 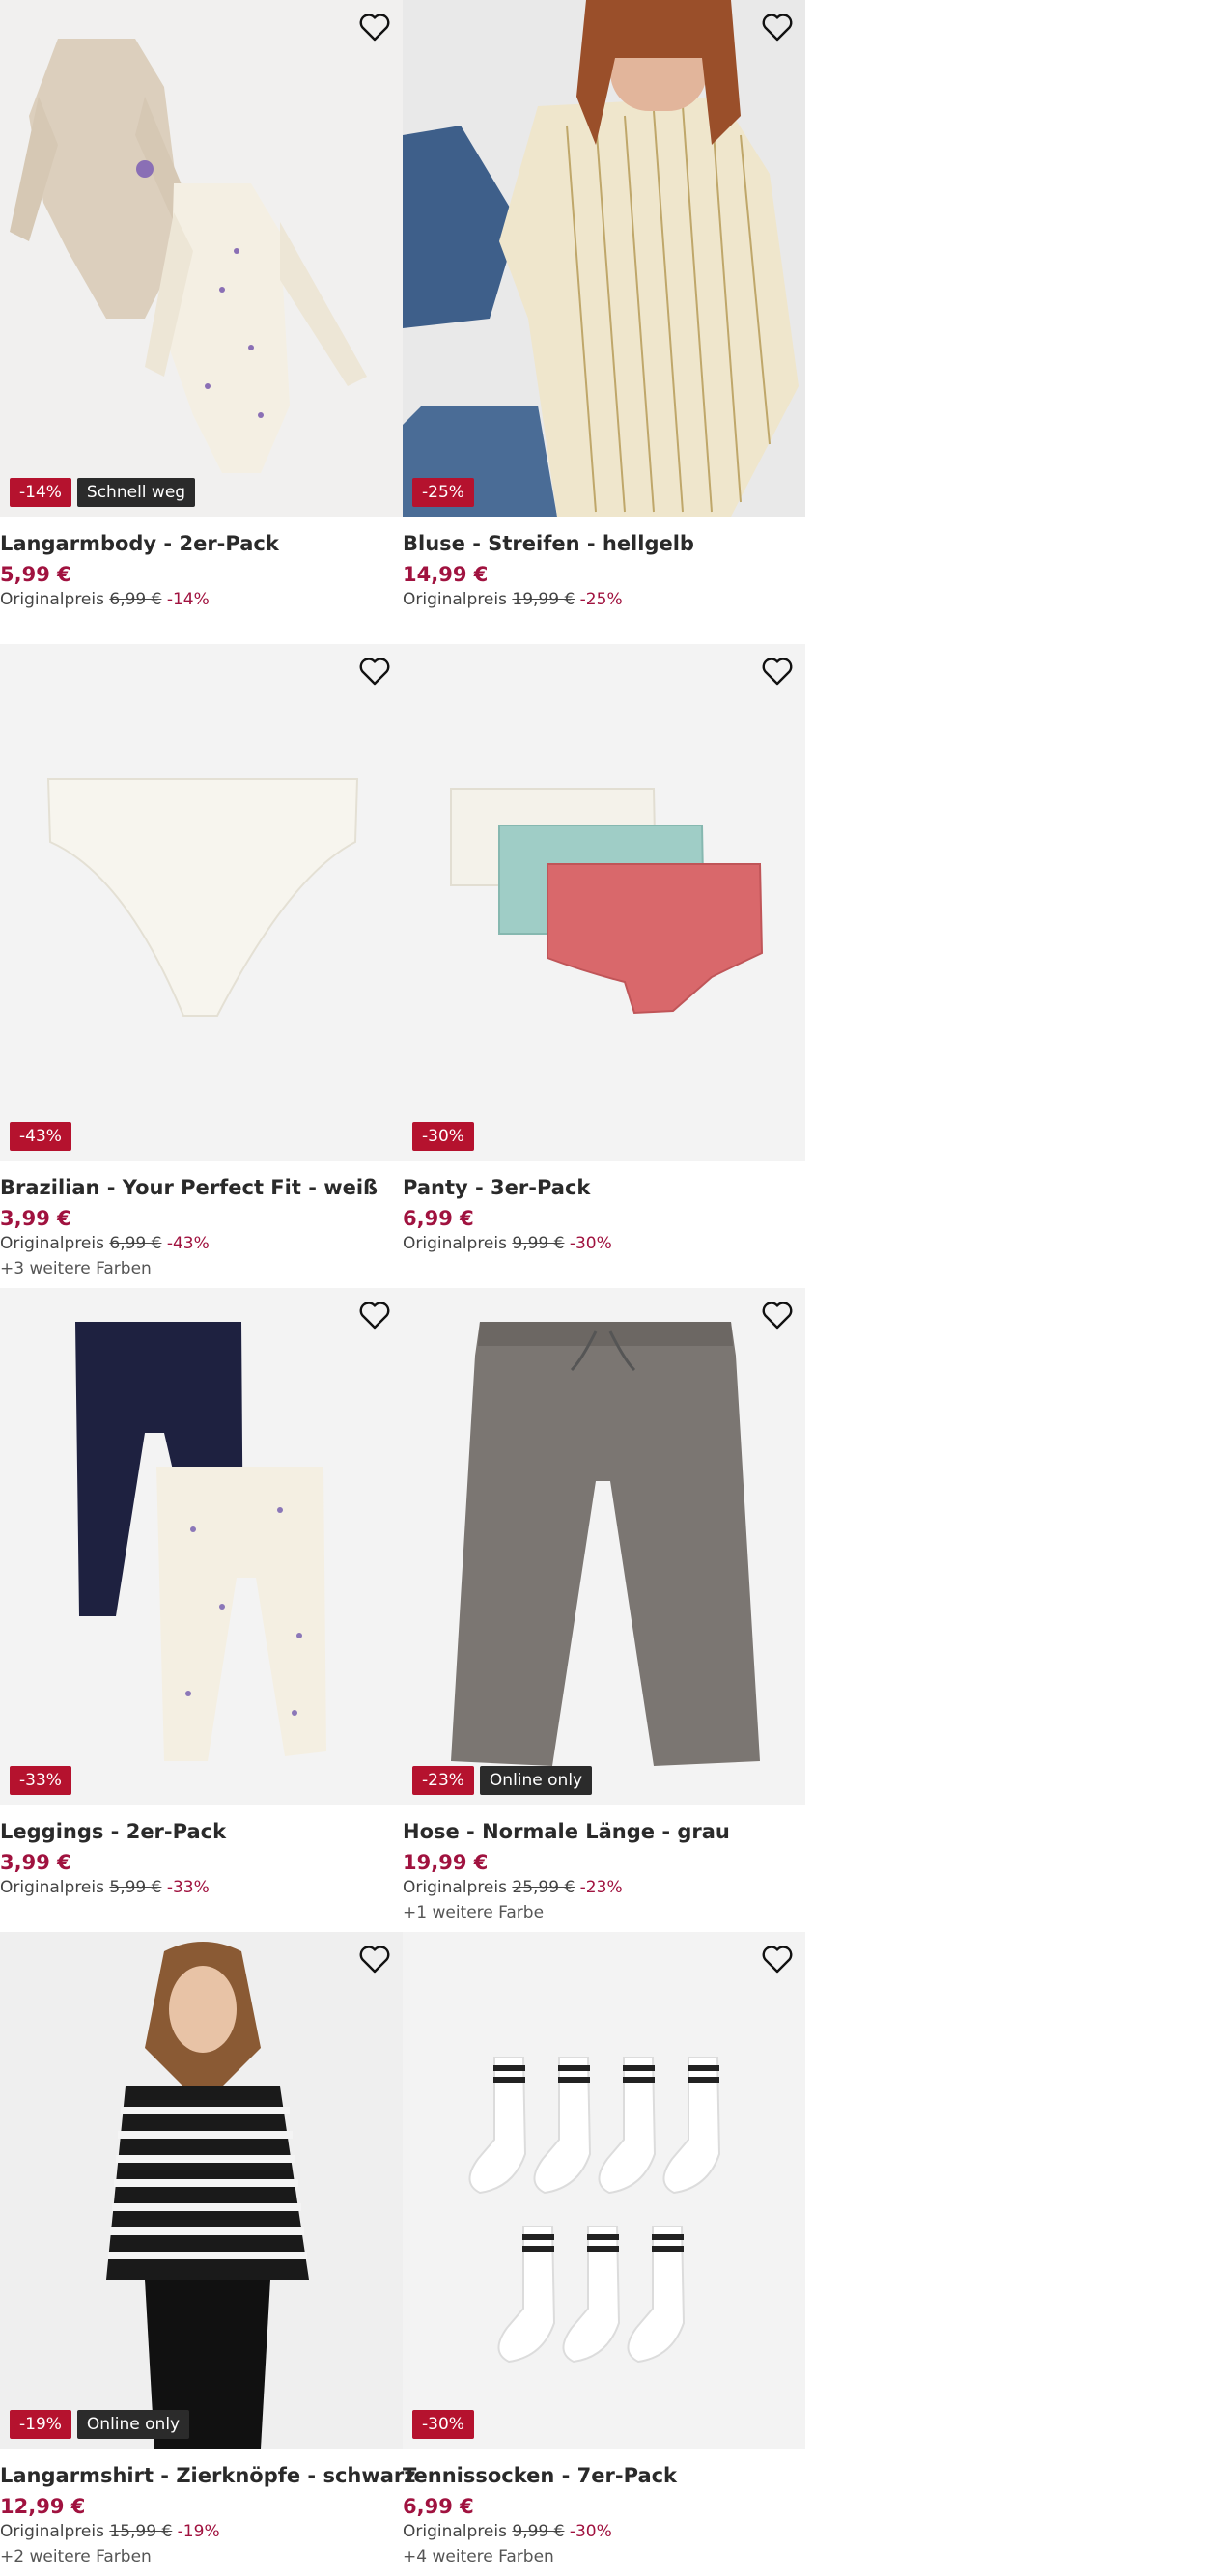 What do you see at coordinates (202, 1188) in the screenshot?
I see `product-title: Brazilian - Your Perfect Fit - weiß` at bounding box center [202, 1188].